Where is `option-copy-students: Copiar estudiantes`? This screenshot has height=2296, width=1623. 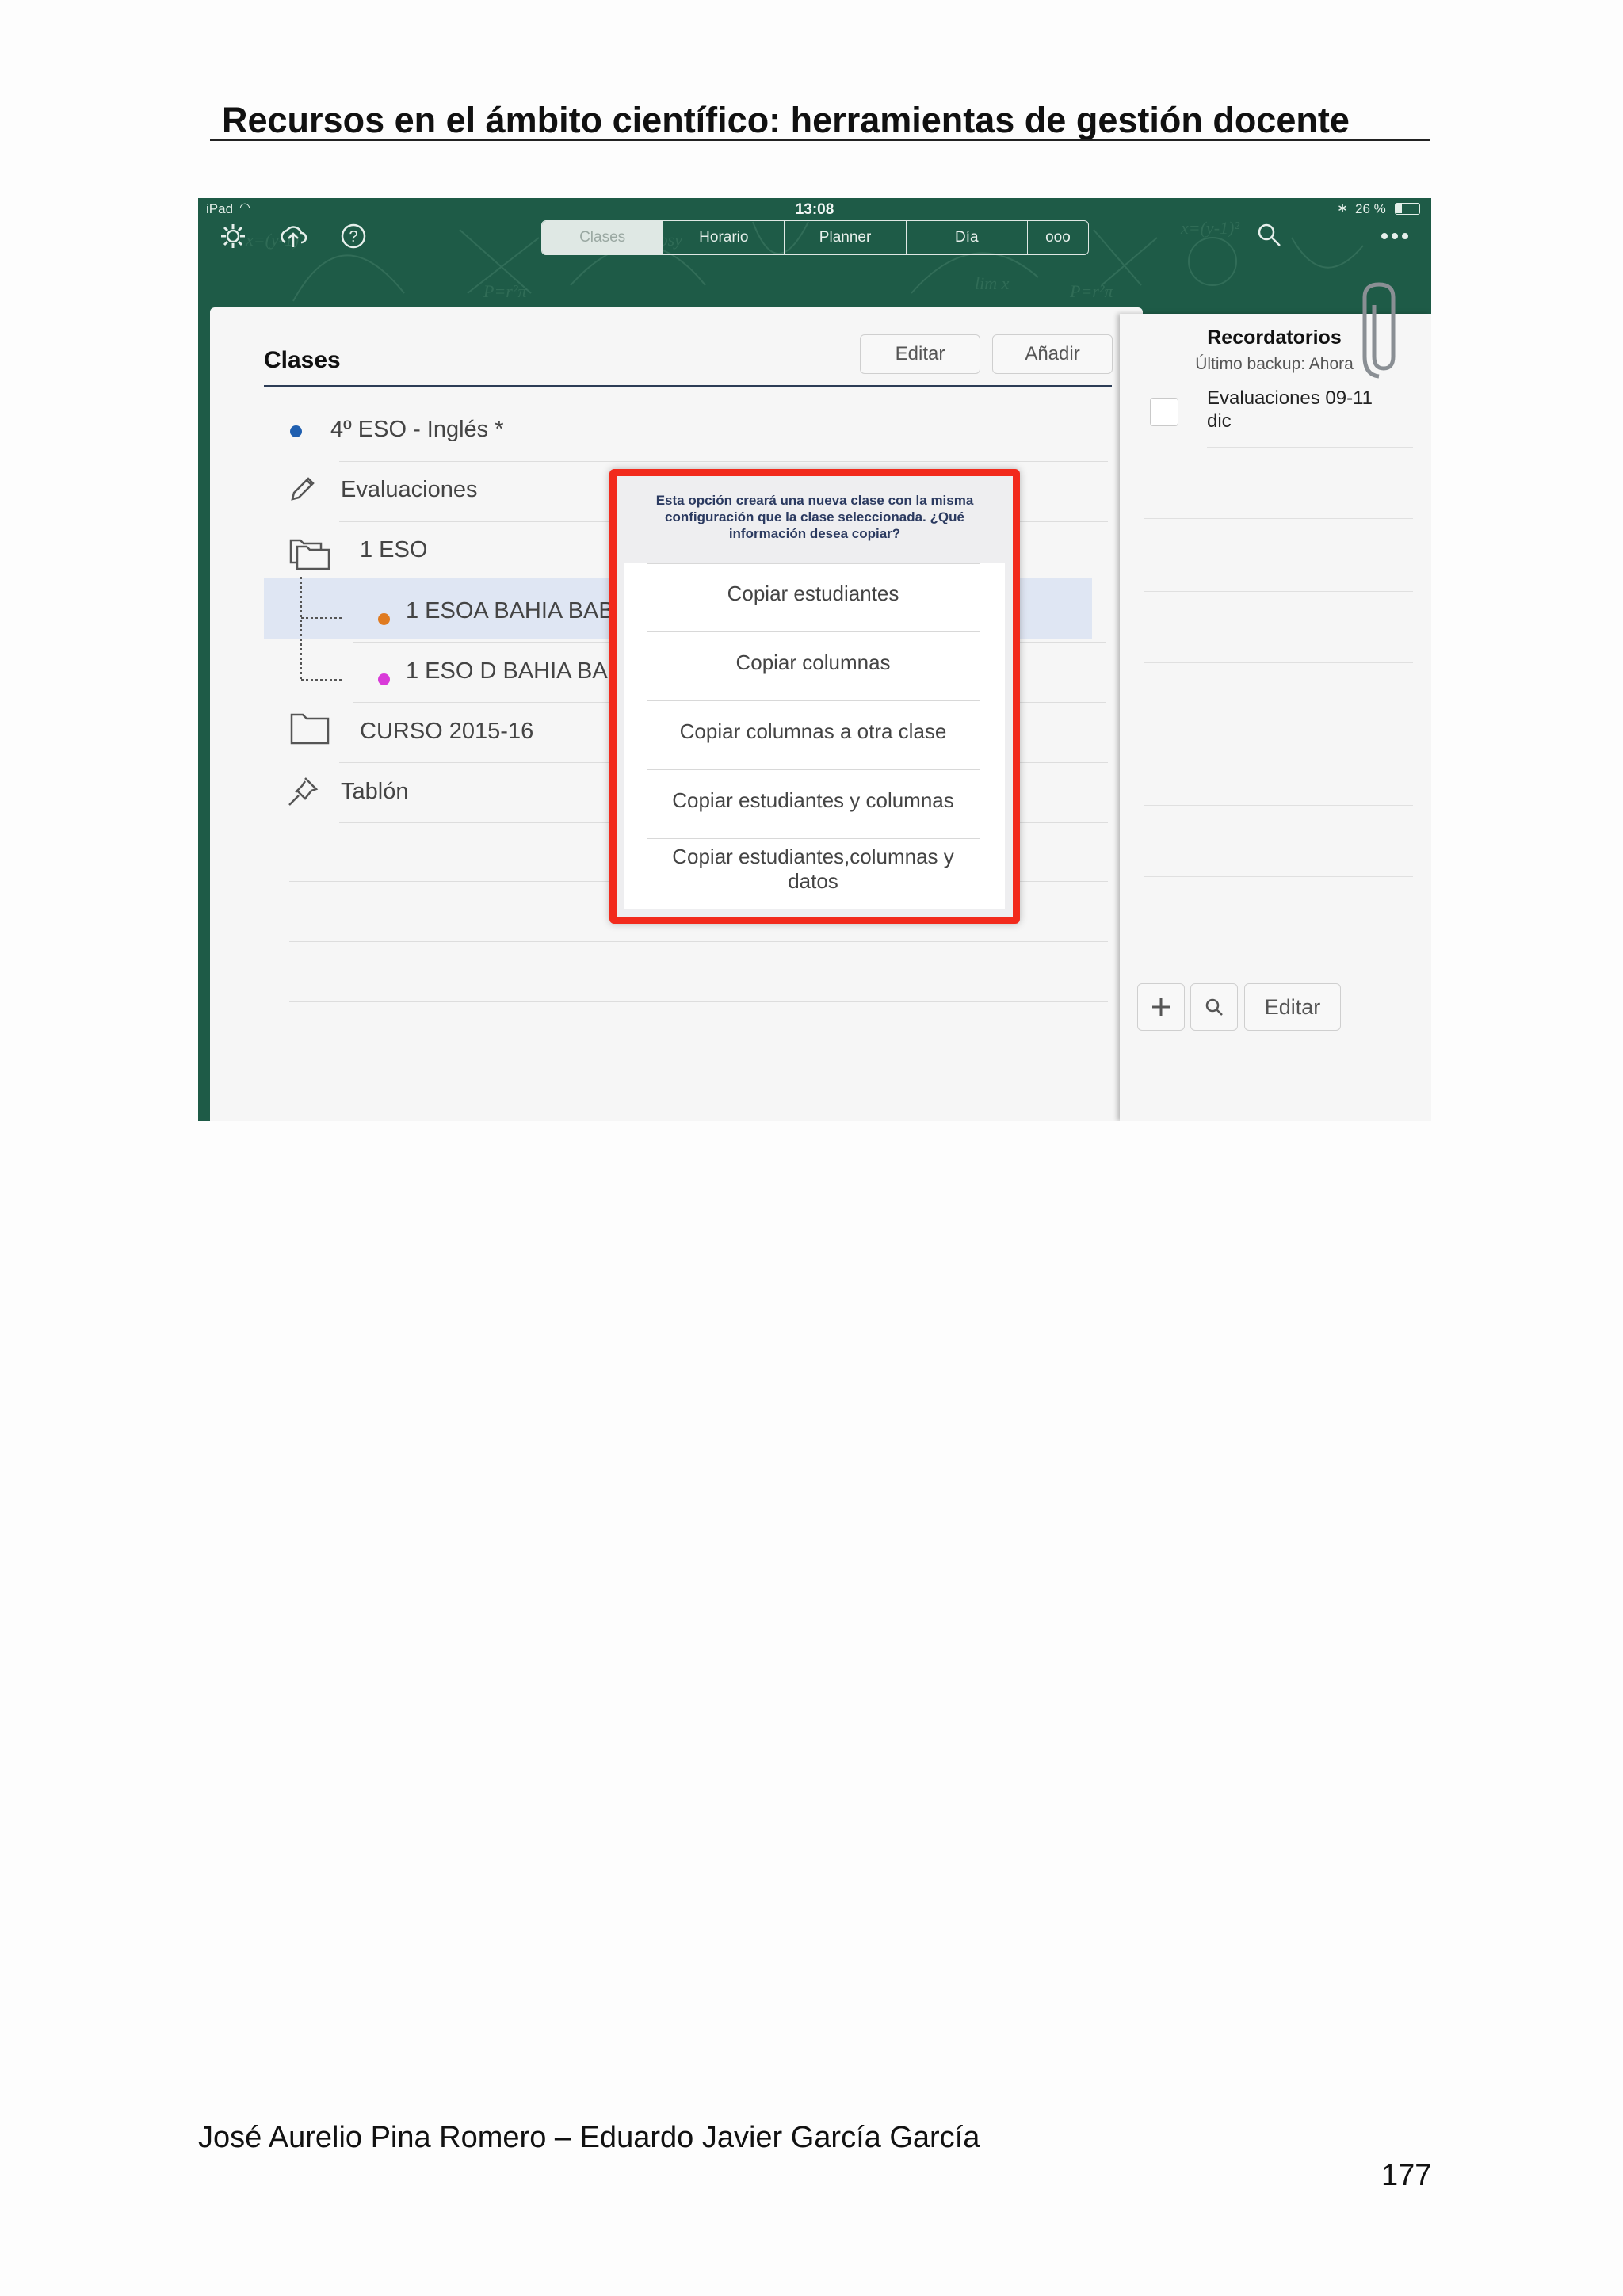 option-copy-students: Copiar estudiantes is located at coordinates (813, 594).